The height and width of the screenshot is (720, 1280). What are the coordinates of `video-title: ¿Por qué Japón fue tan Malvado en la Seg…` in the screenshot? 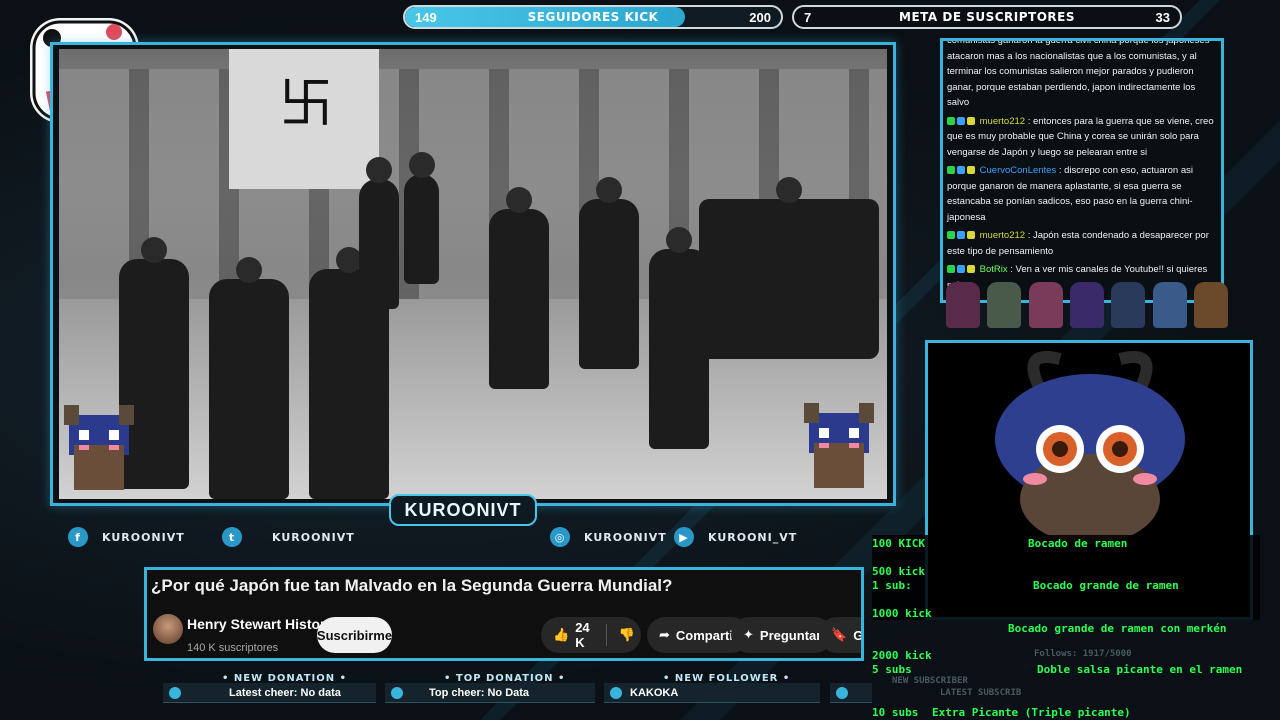 It's located at (411, 586).